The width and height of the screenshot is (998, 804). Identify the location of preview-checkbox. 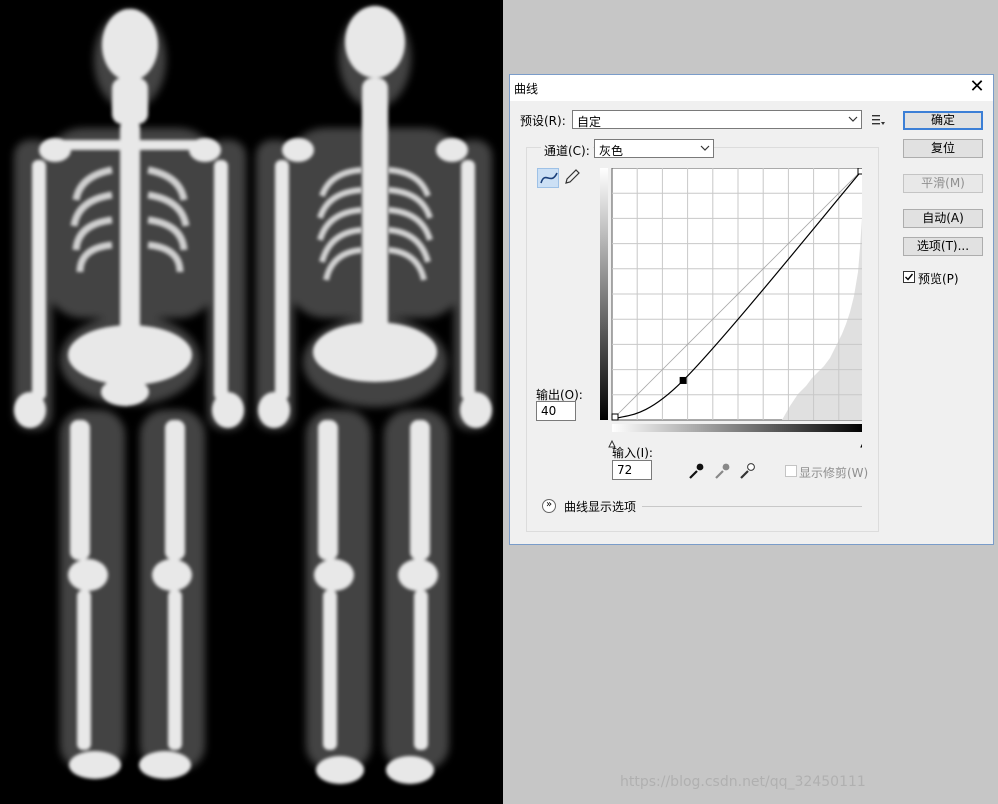
(909, 277).